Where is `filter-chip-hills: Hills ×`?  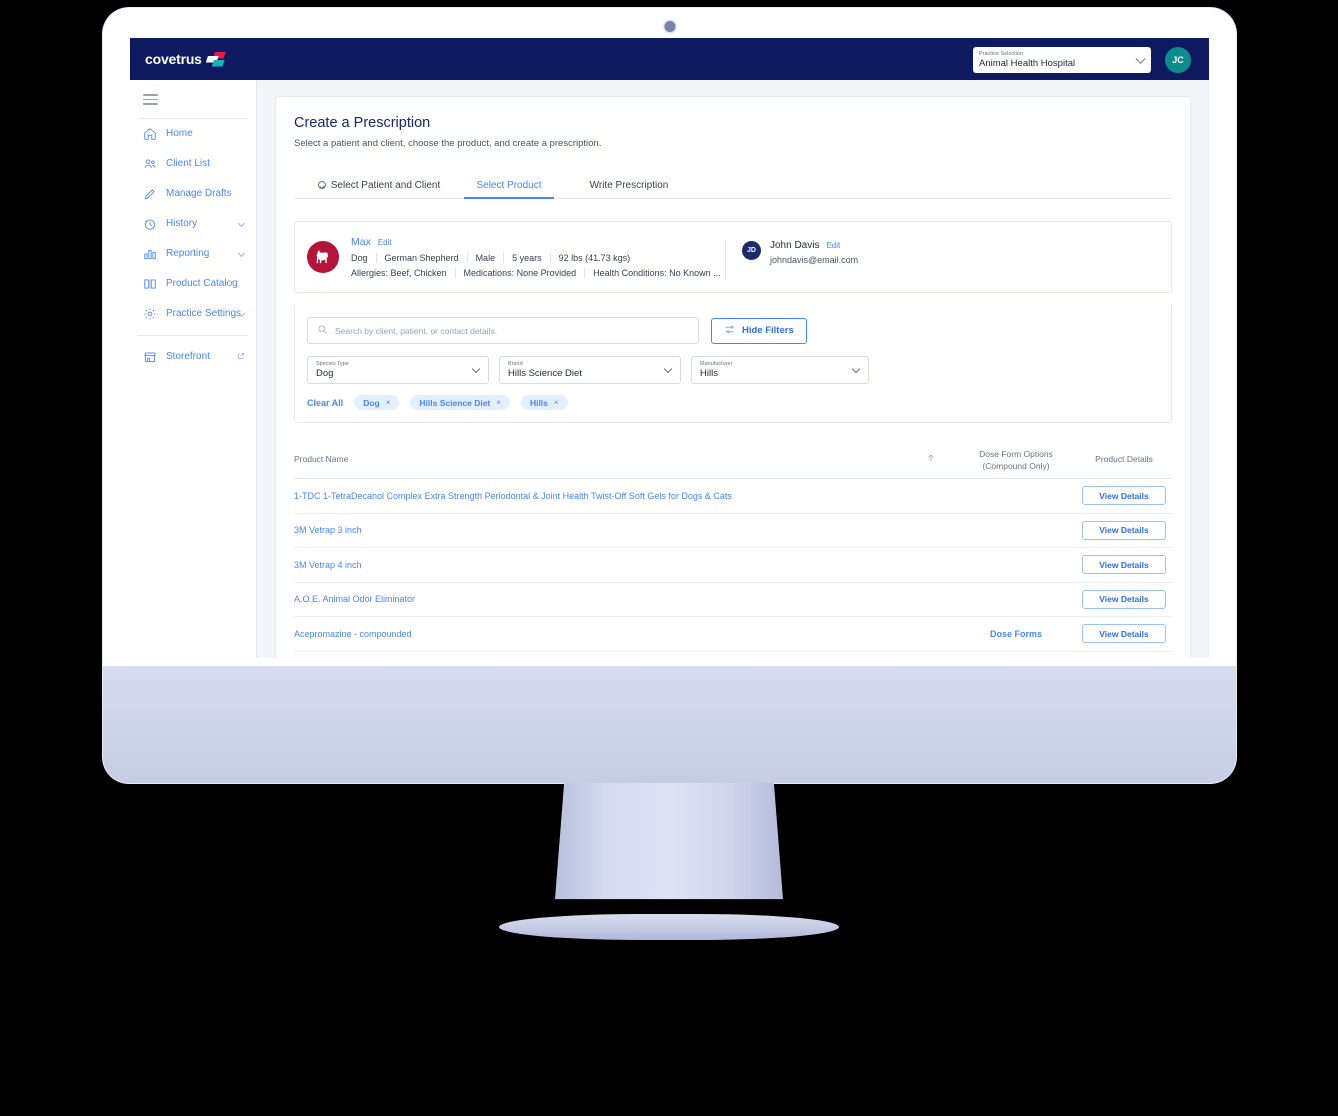 filter-chip-hills: Hills × is located at coordinates (544, 402).